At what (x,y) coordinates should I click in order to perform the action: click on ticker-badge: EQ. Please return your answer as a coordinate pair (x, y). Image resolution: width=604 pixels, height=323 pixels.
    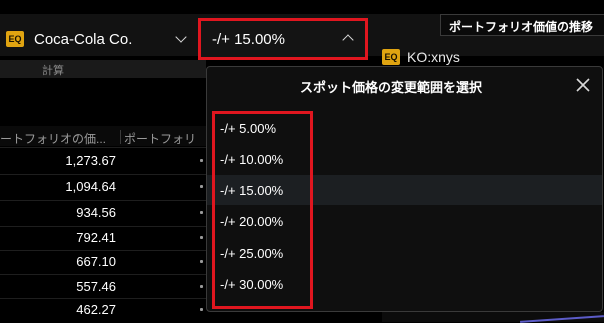
    Looking at the image, I should click on (391, 57).